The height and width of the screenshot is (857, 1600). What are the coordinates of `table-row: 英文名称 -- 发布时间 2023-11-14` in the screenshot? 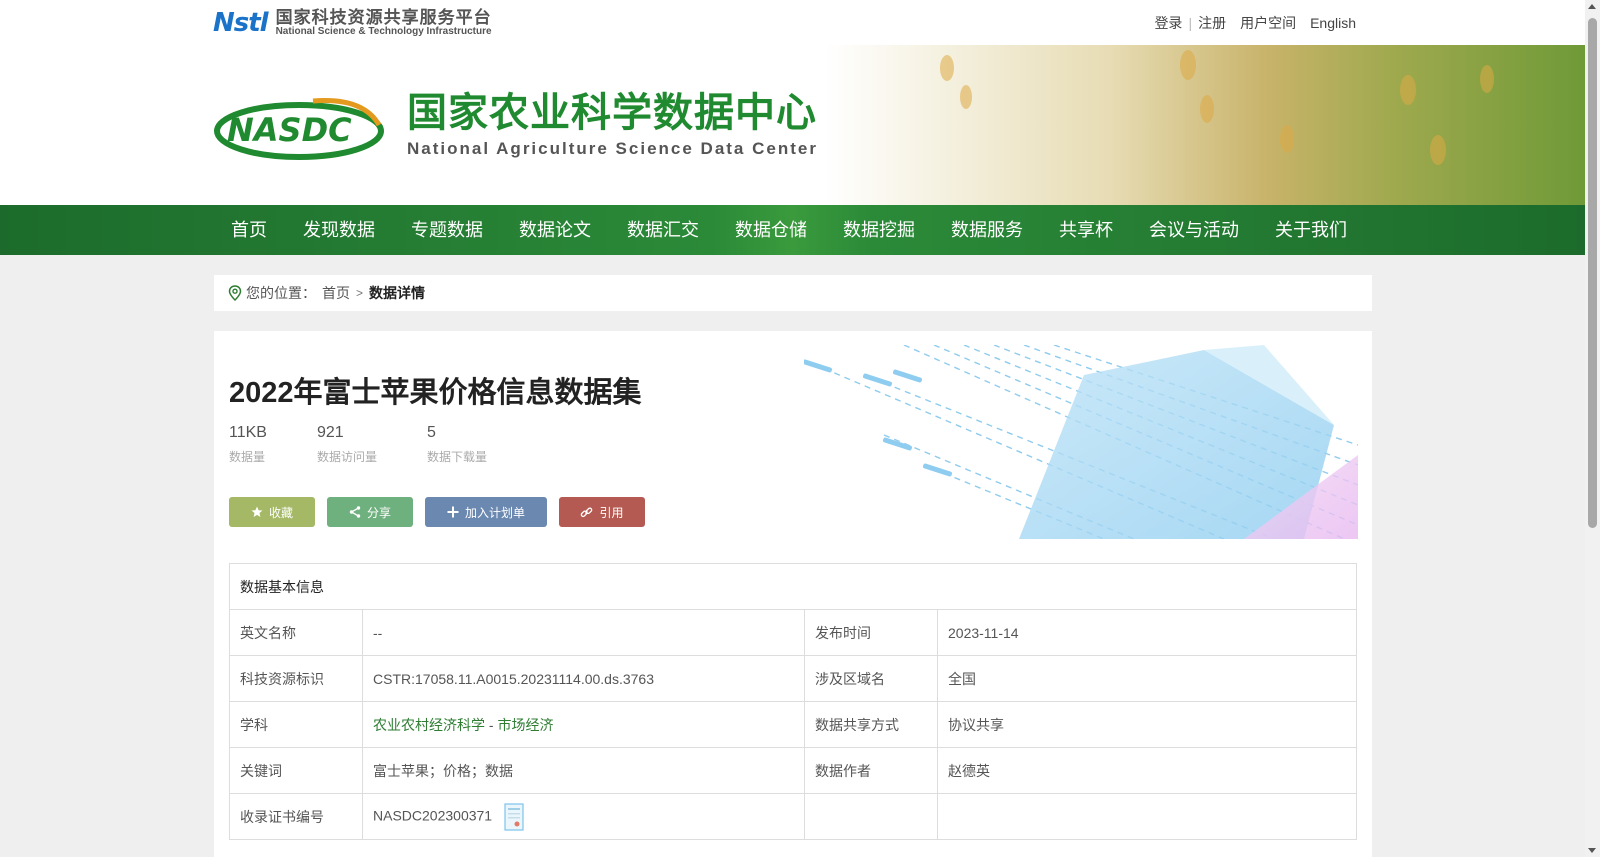 It's located at (793, 632).